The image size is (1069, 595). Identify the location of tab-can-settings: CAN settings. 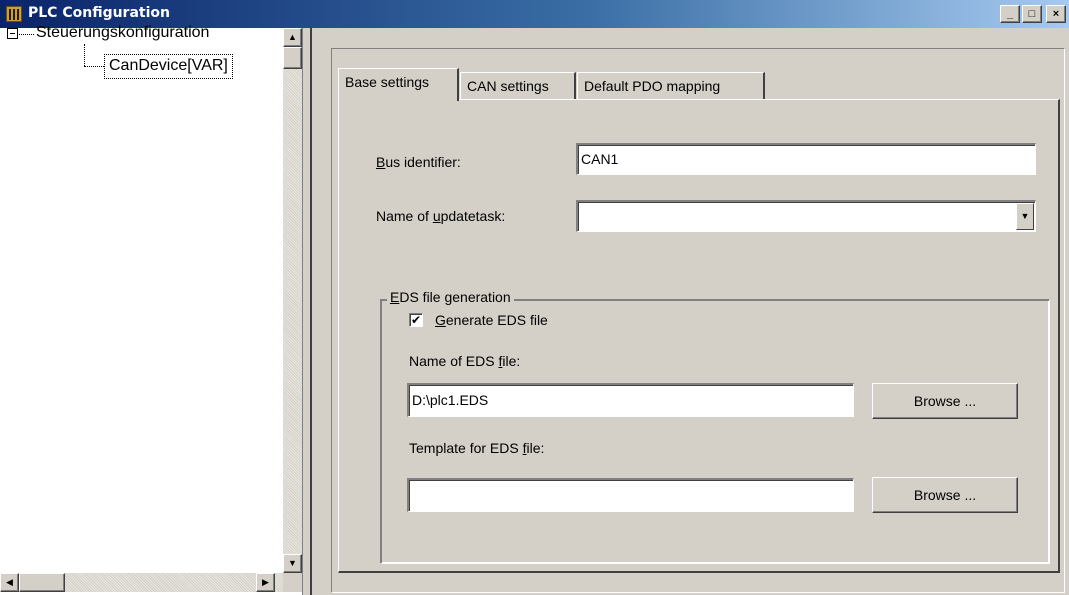
(518, 86).